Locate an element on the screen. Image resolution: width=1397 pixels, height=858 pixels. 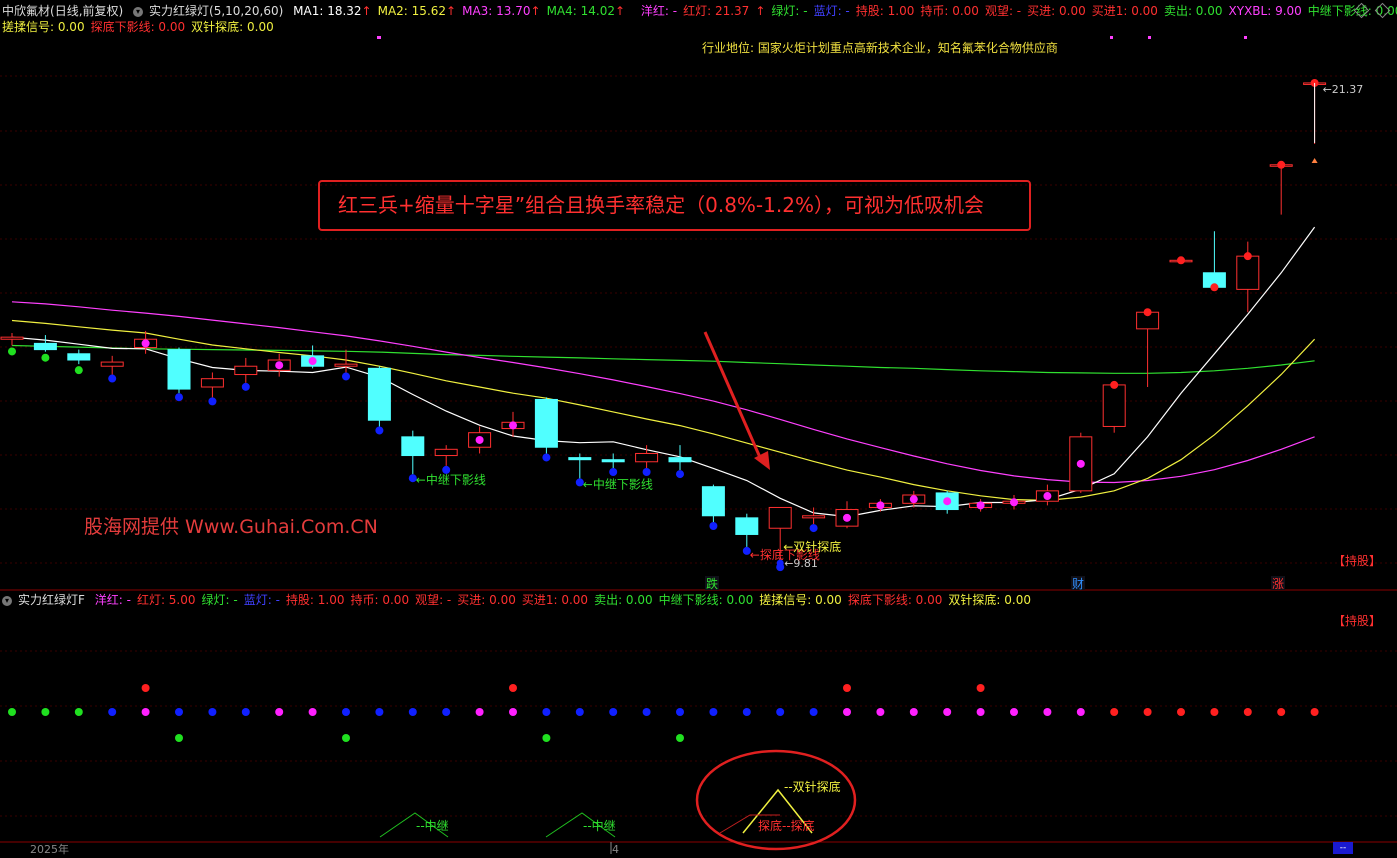
signal-item: 卖出: 0.00 is located at coordinates (1193, 11).